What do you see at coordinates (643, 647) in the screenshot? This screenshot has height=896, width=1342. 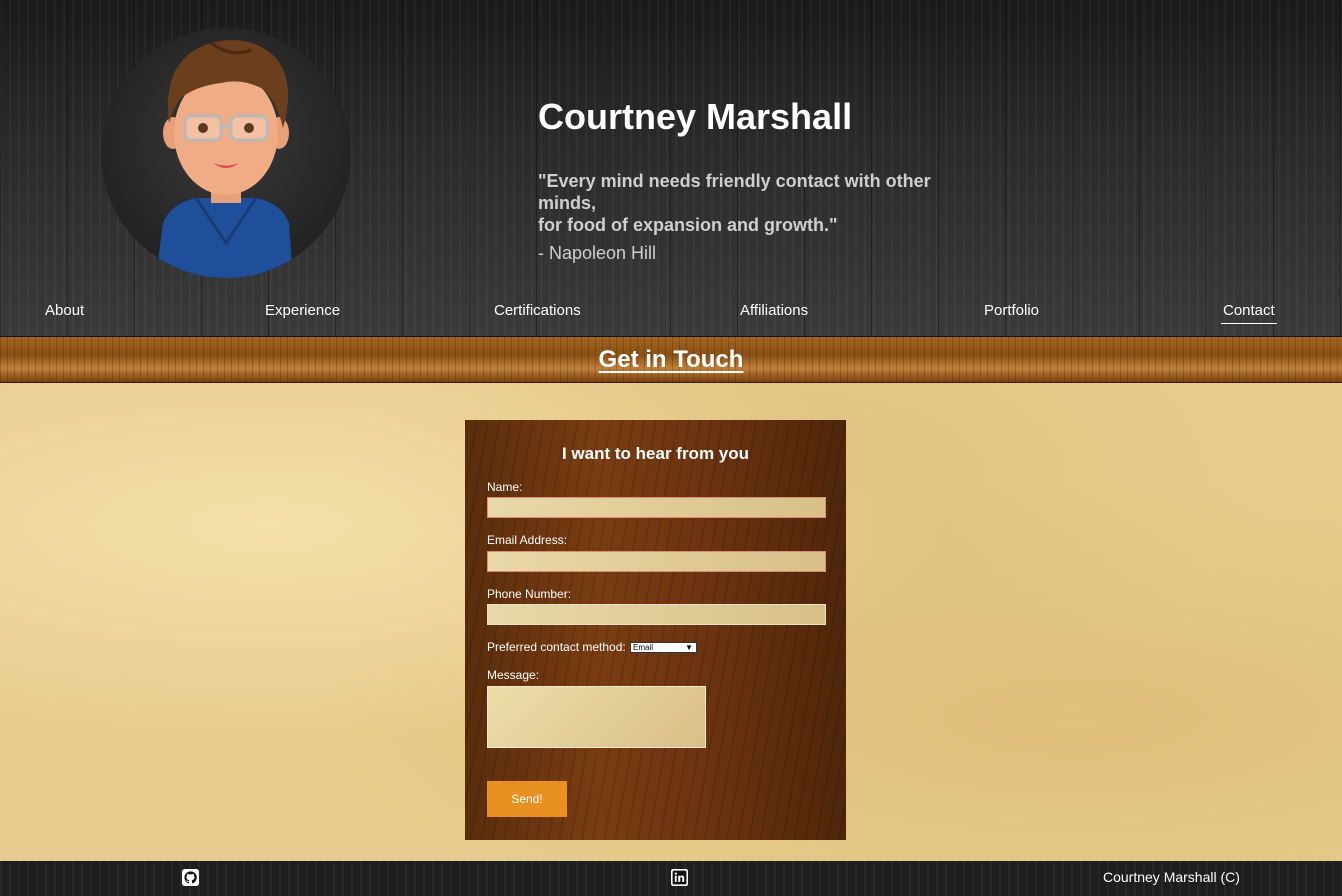 I see `contact-method-value: Email` at bounding box center [643, 647].